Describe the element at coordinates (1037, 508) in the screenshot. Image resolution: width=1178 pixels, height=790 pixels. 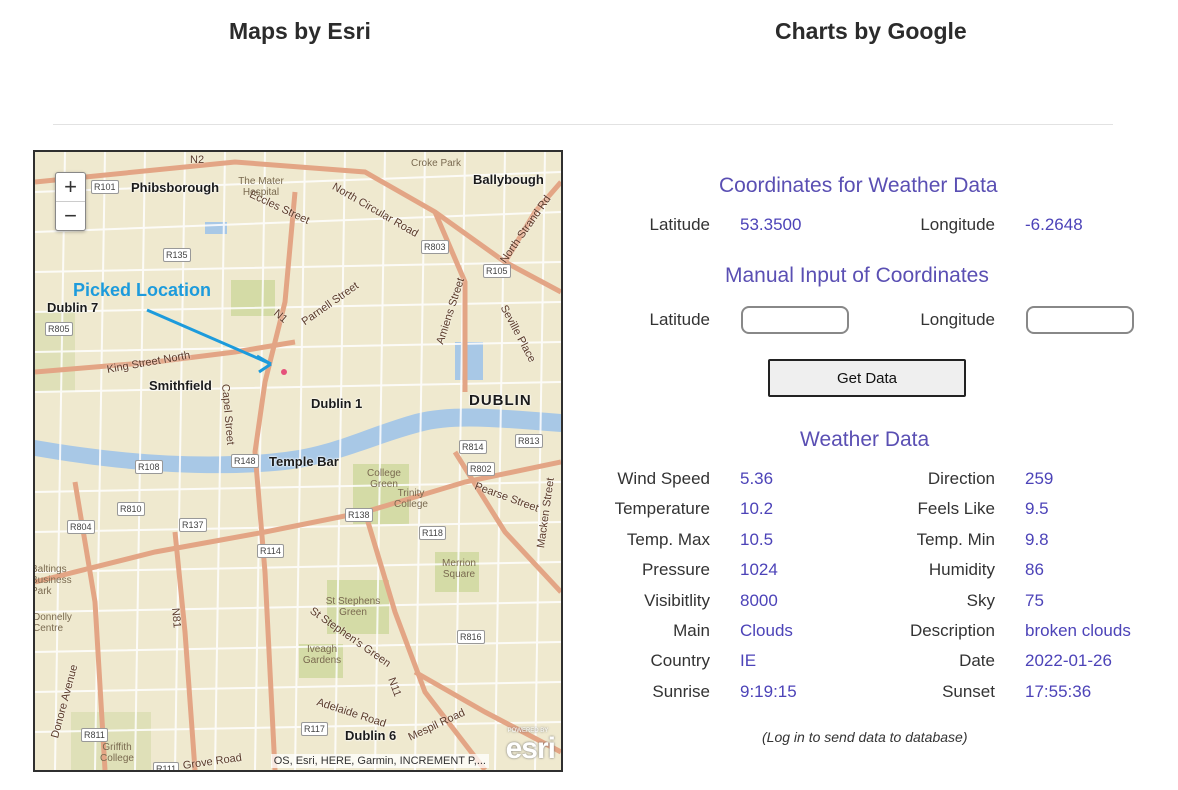
I see `weather-value: 9.5` at that location.